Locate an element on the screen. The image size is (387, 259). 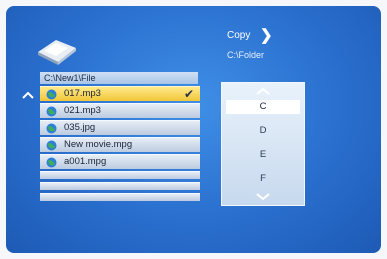
chevron-right-icon: ❯ is located at coordinates (266, 35).